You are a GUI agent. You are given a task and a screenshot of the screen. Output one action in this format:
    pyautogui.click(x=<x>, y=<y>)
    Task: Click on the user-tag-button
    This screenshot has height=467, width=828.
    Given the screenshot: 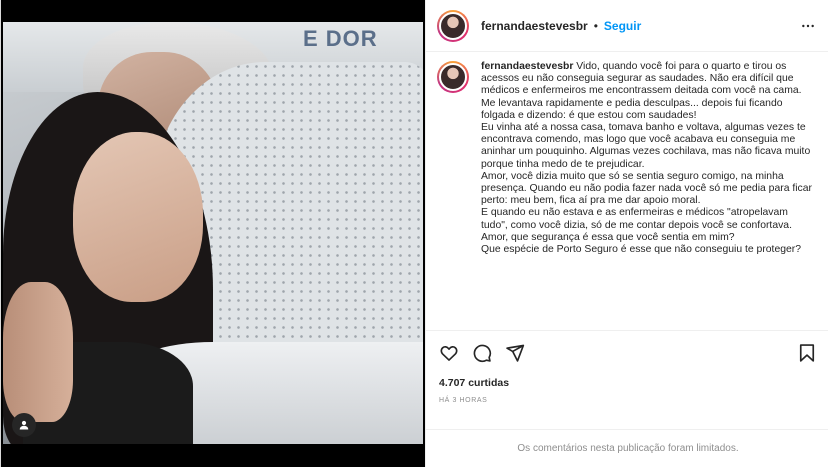 What is the action you would take?
    pyautogui.click(x=24, y=425)
    